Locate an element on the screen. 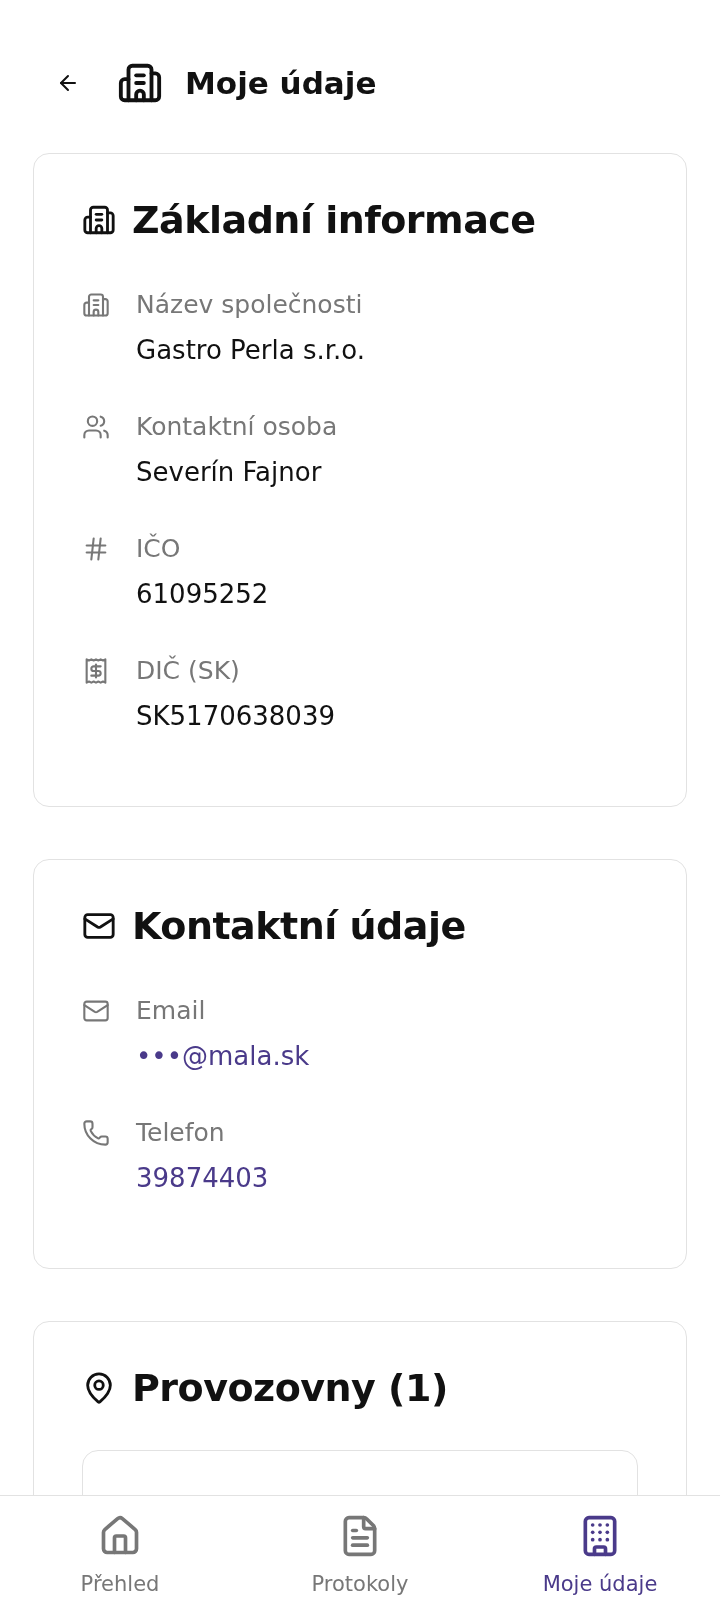 Image resolution: width=720 pixels, height=1624 pixels. contact-link: •••@mala.sk is located at coordinates (387, 1056).